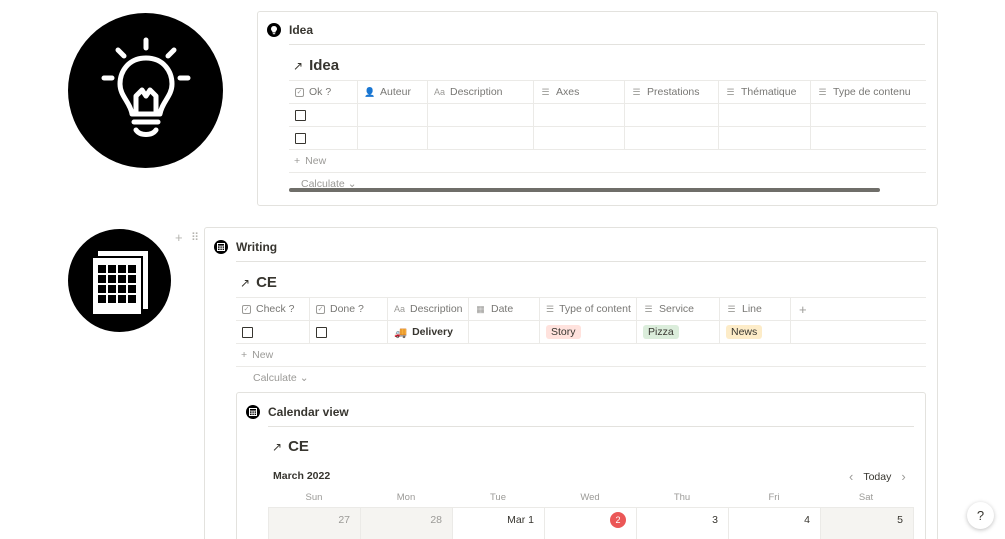 Image resolution: width=1005 pixels, height=539 pixels. Describe the element at coordinates (257, 247) in the screenshot. I see `writing-heading: Writing` at that location.